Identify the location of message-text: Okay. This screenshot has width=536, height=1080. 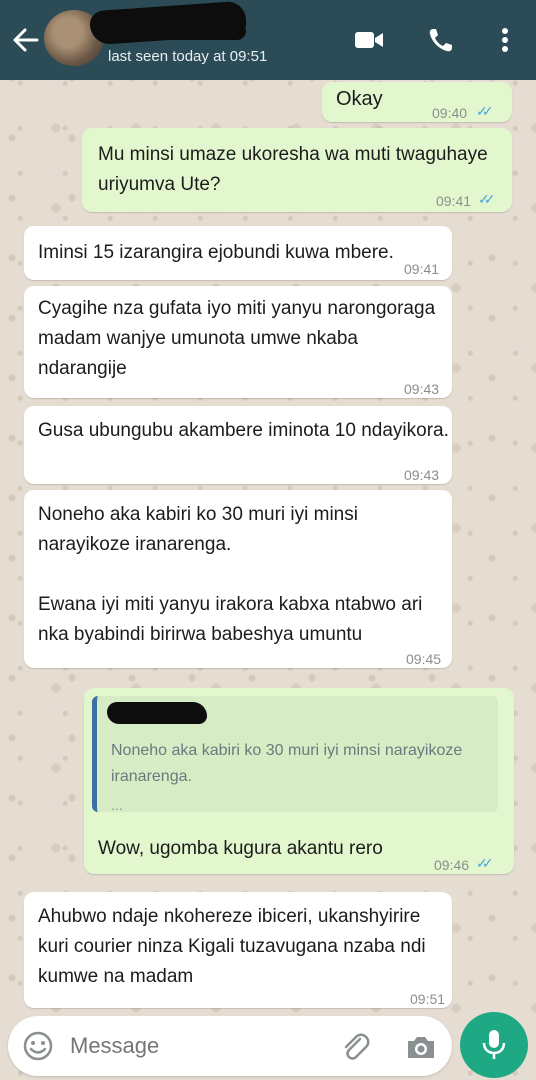
(359, 99).